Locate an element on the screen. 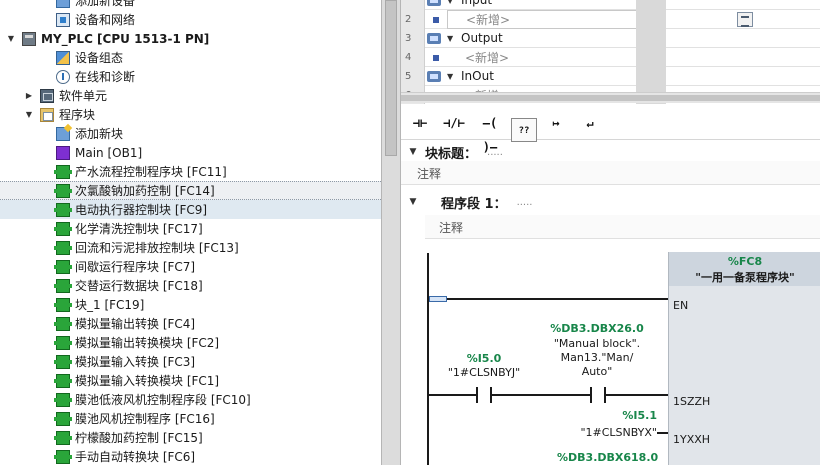 The image size is (820, 465). lad-instruction-toolbar: ⊣⊢ ⊣/⊢ –( )– ?? ↦ ↵ is located at coordinates (610, 129).